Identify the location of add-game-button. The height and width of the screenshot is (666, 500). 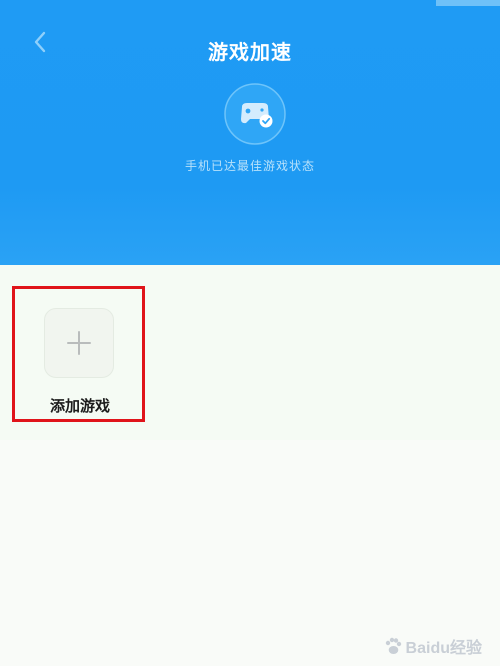
(79, 343).